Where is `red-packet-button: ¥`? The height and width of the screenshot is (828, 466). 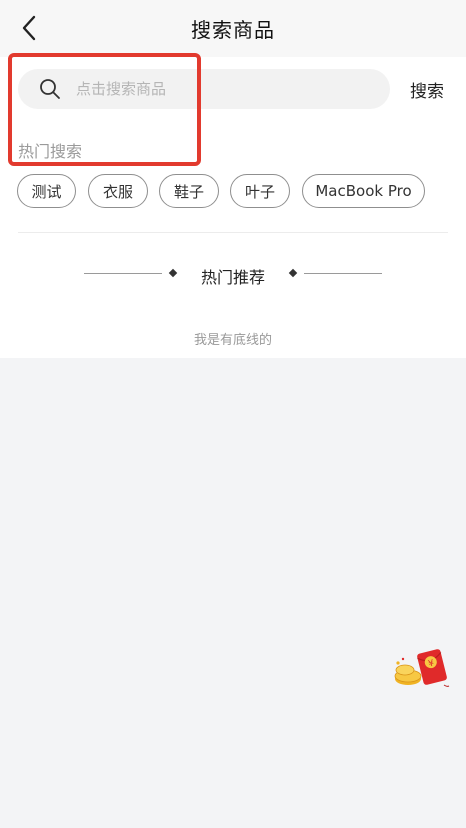
red-packet-button: ¥ is located at coordinates (420, 668).